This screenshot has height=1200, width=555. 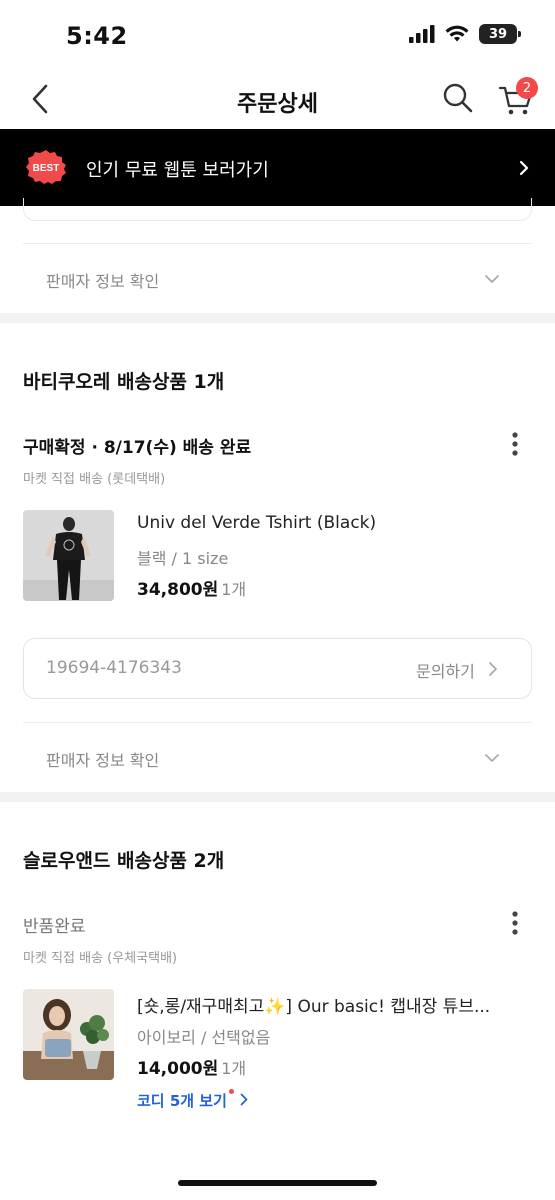 I want to click on product-price-row: 14,000원 1개, so click(x=191, y=1066).